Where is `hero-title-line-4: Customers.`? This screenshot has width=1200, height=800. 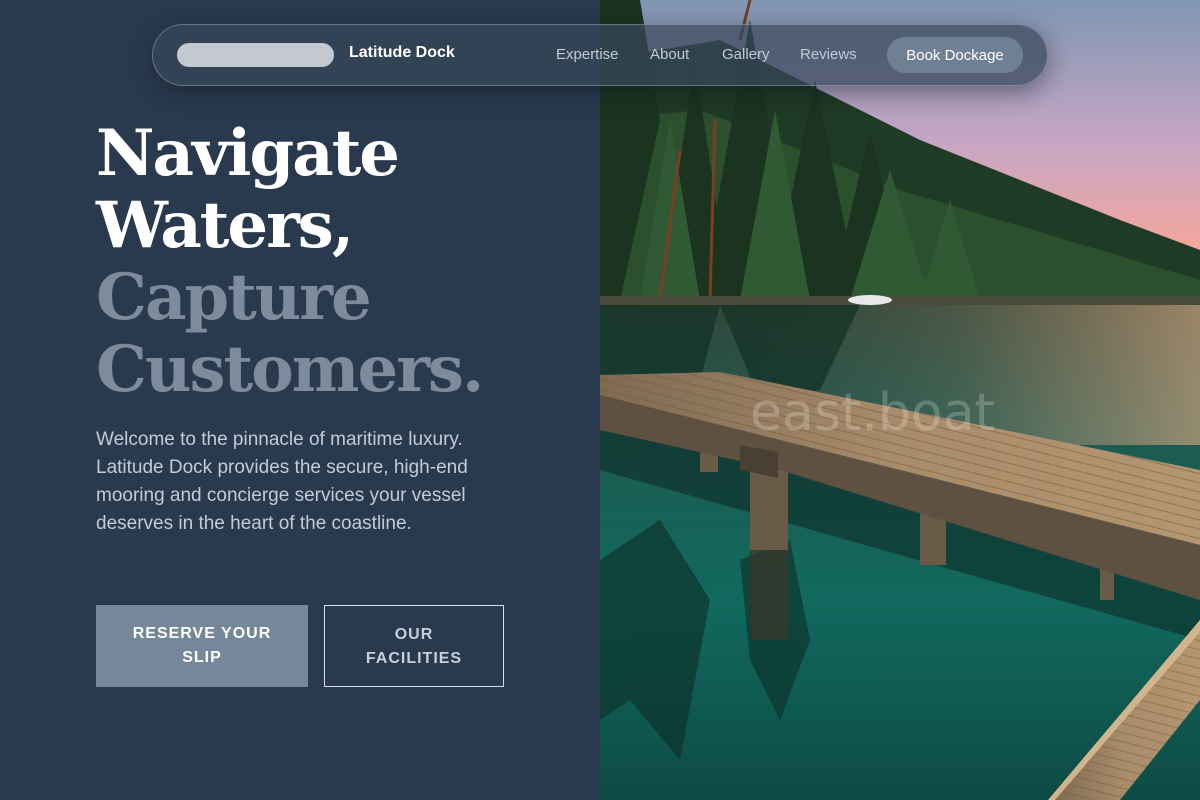
hero-title-line-4: Customers. is located at coordinates (290, 369).